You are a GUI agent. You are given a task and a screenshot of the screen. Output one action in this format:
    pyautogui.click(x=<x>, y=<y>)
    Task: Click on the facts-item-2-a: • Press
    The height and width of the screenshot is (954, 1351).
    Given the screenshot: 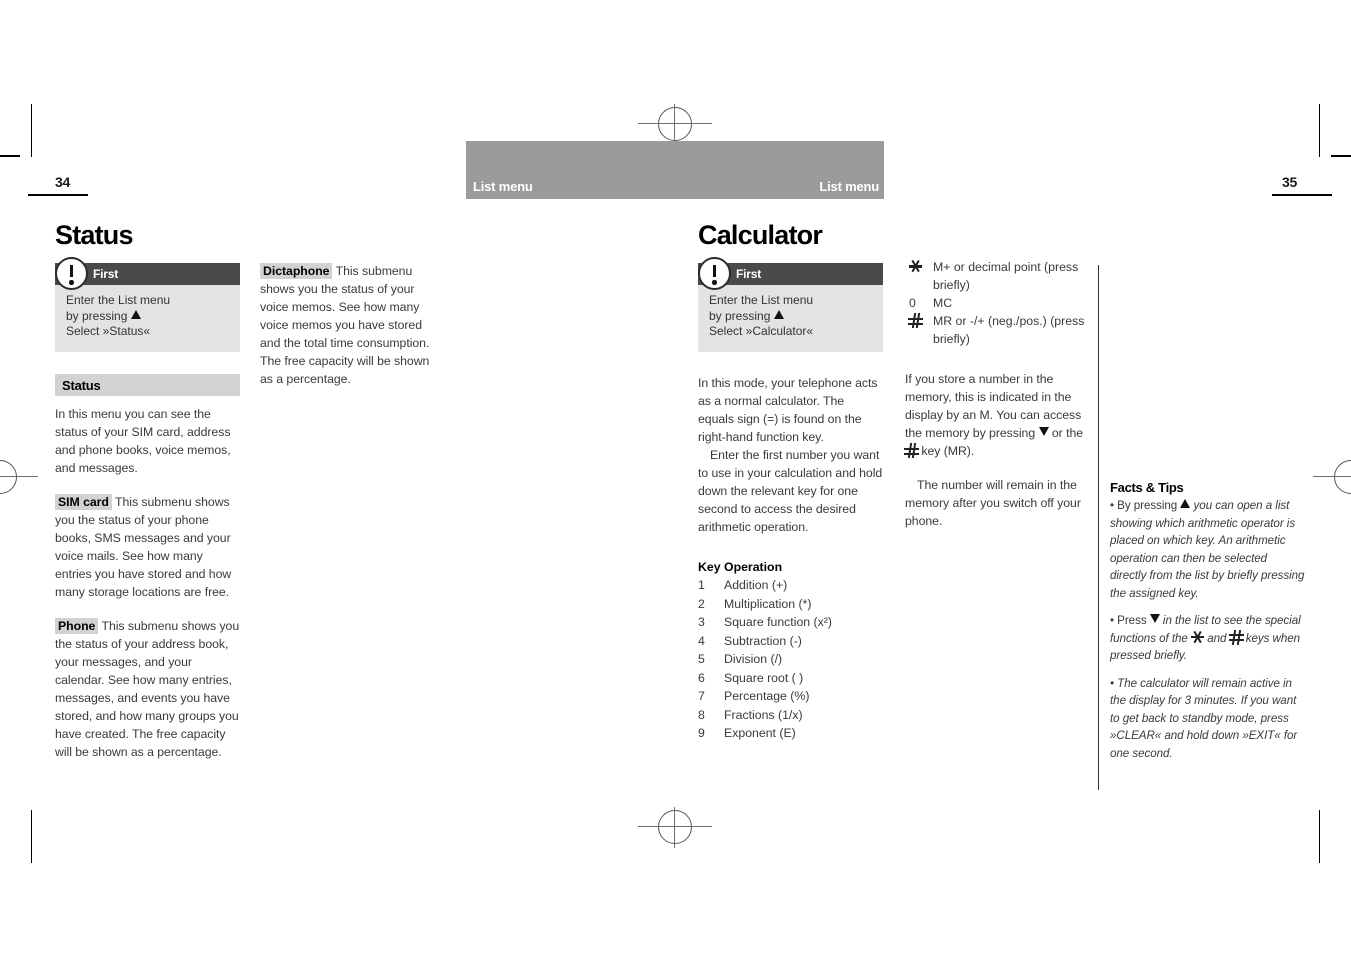 What is the action you would take?
    pyautogui.click(x=1128, y=620)
    